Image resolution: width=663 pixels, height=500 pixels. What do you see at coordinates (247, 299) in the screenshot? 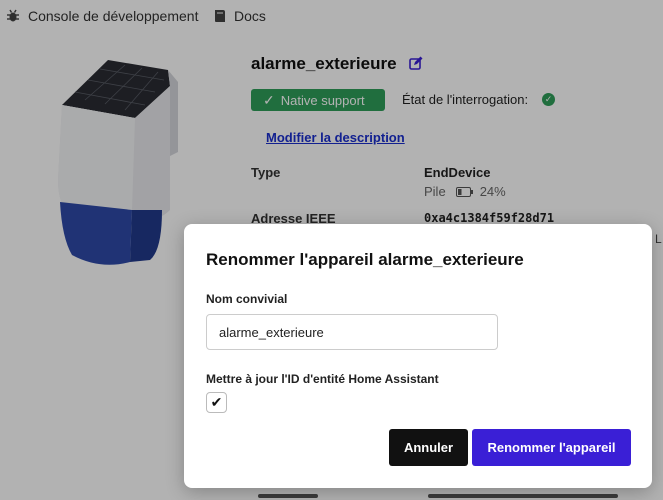
I see `friendly-name-label: Nom convivial` at bounding box center [247, 299].